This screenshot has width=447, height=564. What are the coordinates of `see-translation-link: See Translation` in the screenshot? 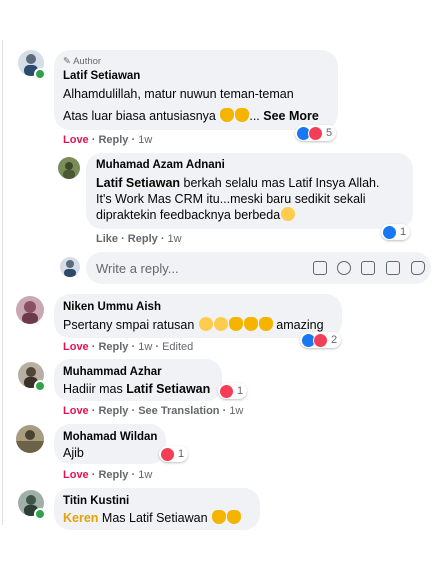 It's located at (178, 411).